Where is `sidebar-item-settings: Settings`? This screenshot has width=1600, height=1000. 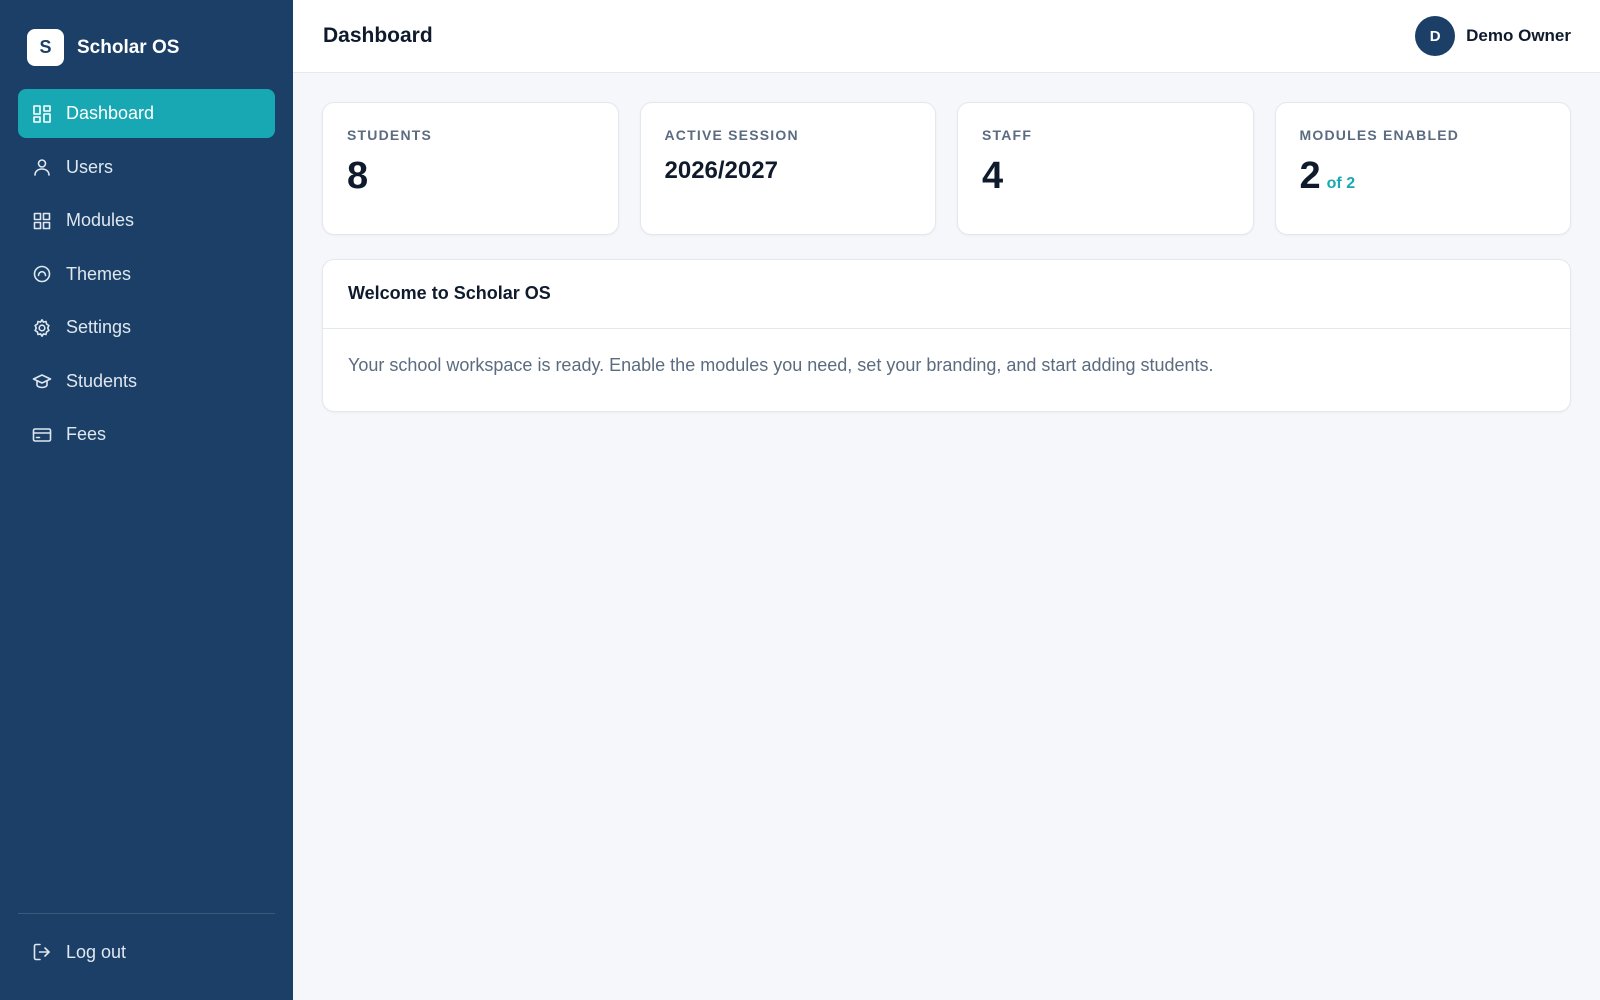
sidebar-item-settings: Settings is located at coordinates (146, 327).